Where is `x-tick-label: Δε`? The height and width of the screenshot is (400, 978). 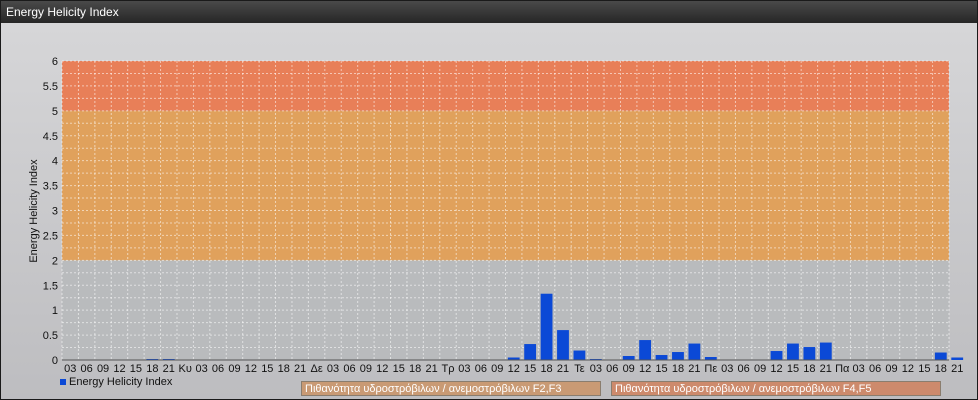 x-tick-label: Δε is located at coordinates (316, 369).